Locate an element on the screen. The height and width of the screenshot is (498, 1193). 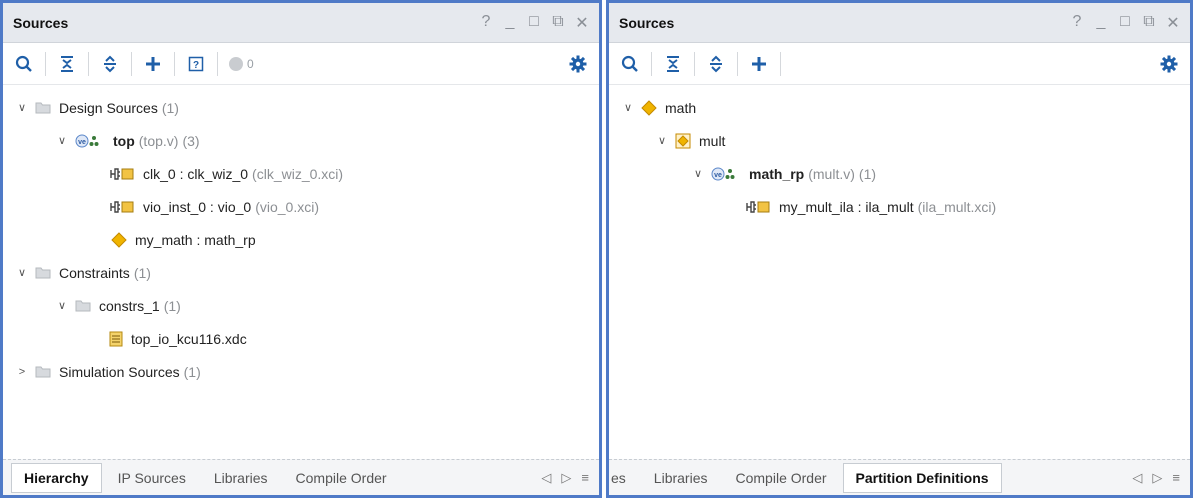
tab-ip-sources: IP Sources is located at coordinates (152, 478).